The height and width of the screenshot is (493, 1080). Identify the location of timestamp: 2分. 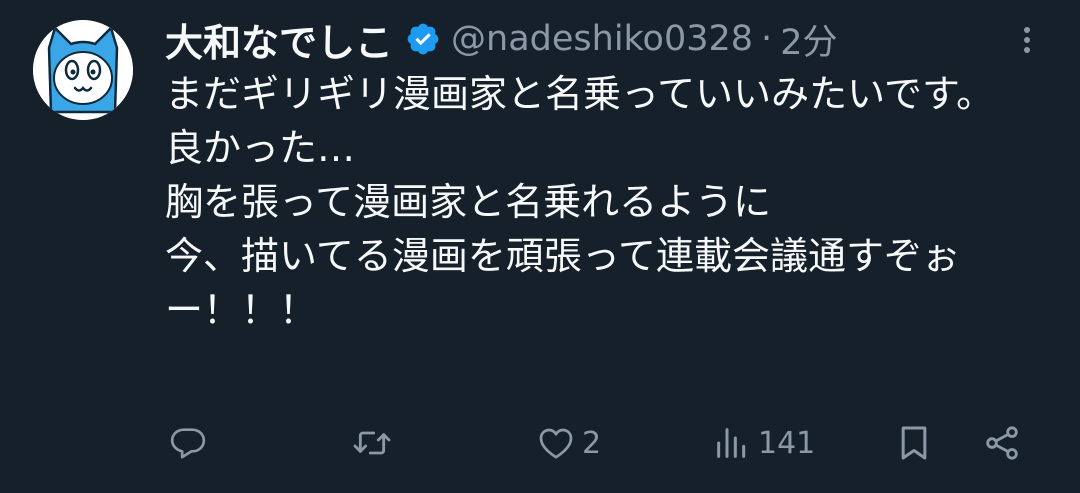
(808, 39).